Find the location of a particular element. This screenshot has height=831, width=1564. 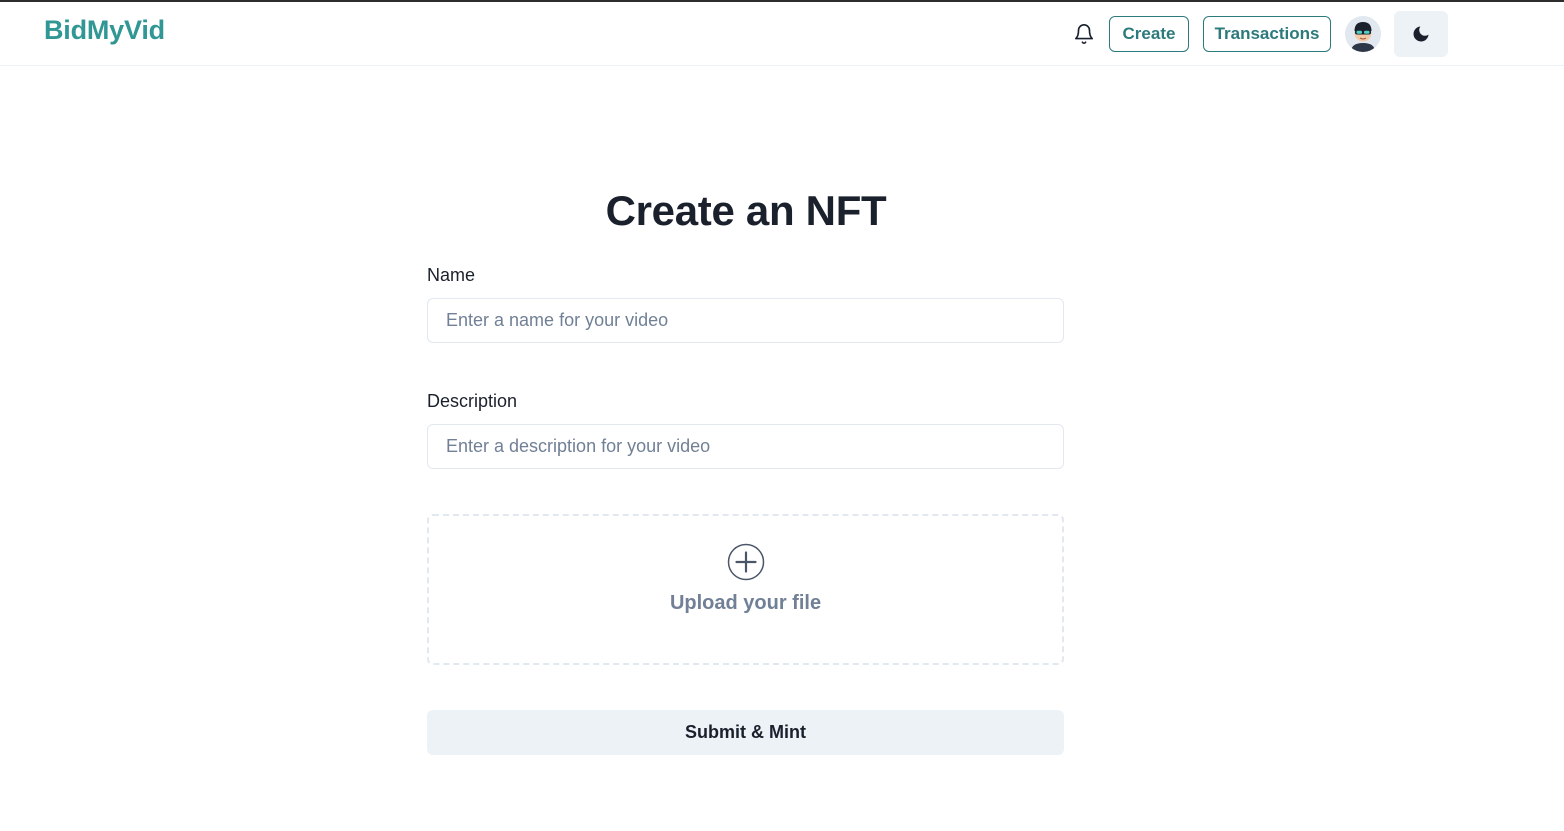

description-label: Description is located at coordinates (472, 401).